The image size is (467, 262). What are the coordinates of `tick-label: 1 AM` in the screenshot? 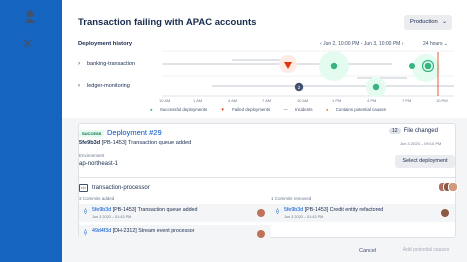 It's located at (198, 100).